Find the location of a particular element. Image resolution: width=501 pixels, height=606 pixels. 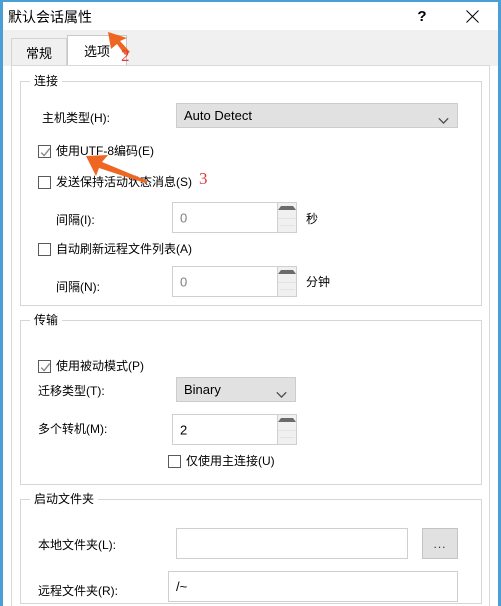

use-utf8-checkbox-box is located at coordinates (44, 151).